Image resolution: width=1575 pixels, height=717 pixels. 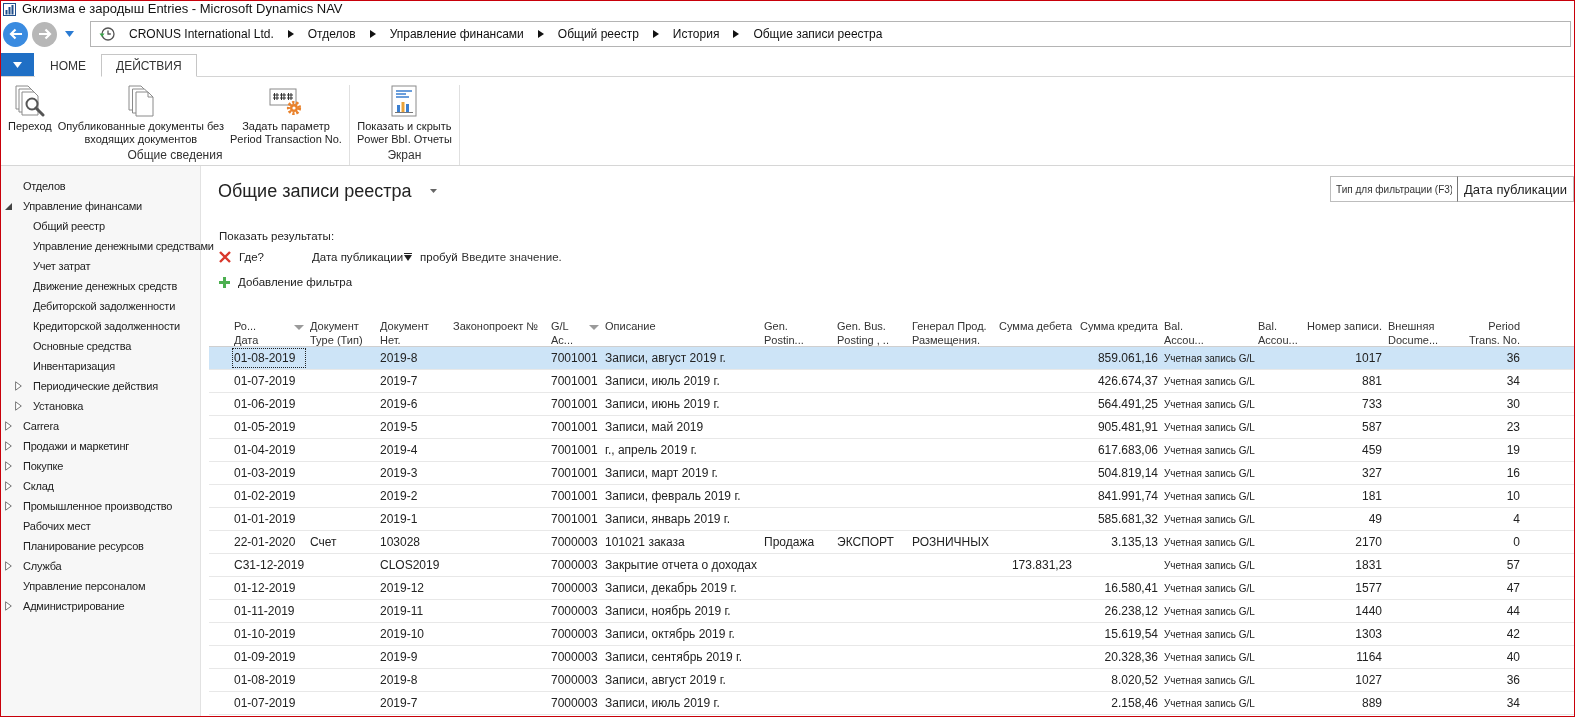 What do you see at coordinates (1035, 330) in the screenshot?
I see `column-header: Сумма дебета` at bounding box center [1035, 330].